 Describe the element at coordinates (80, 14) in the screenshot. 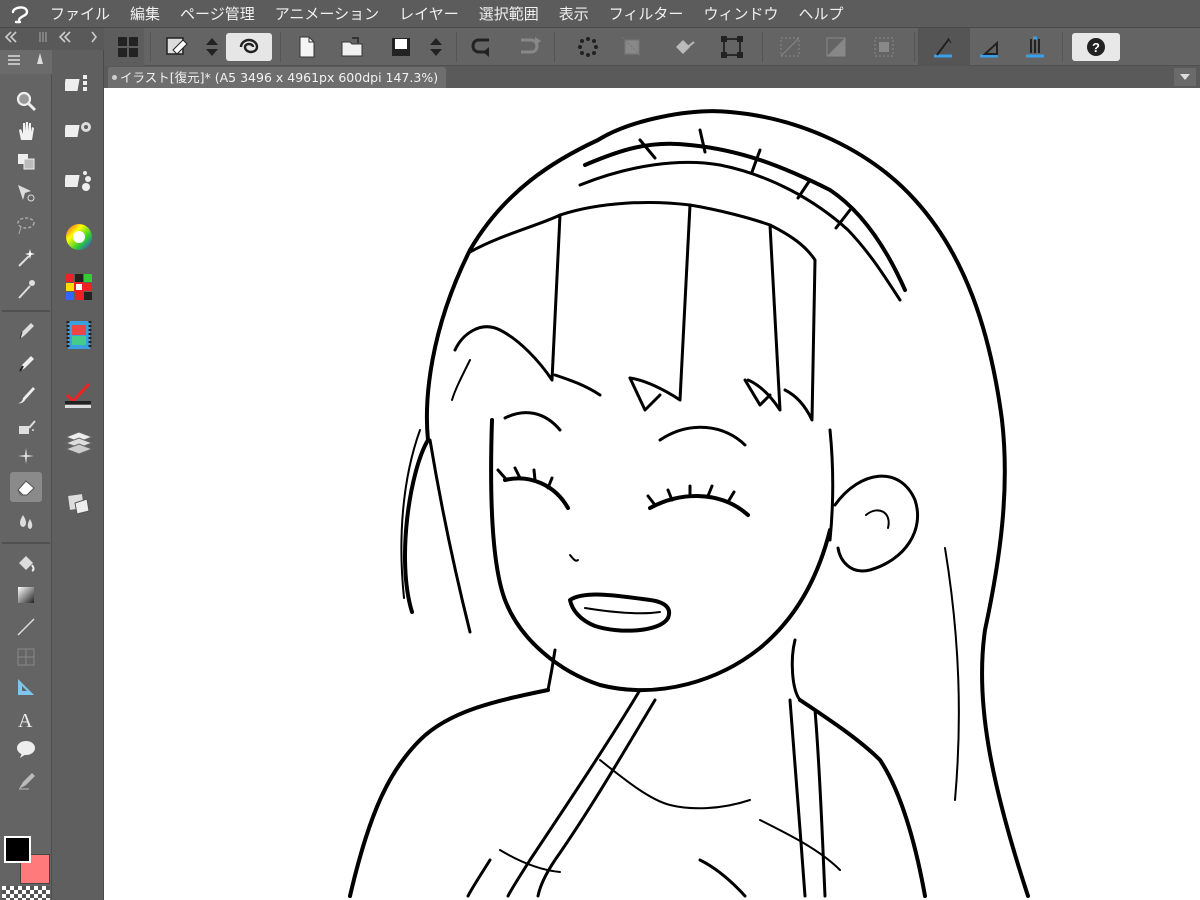

I see `menu-file: ファイル` at that location.